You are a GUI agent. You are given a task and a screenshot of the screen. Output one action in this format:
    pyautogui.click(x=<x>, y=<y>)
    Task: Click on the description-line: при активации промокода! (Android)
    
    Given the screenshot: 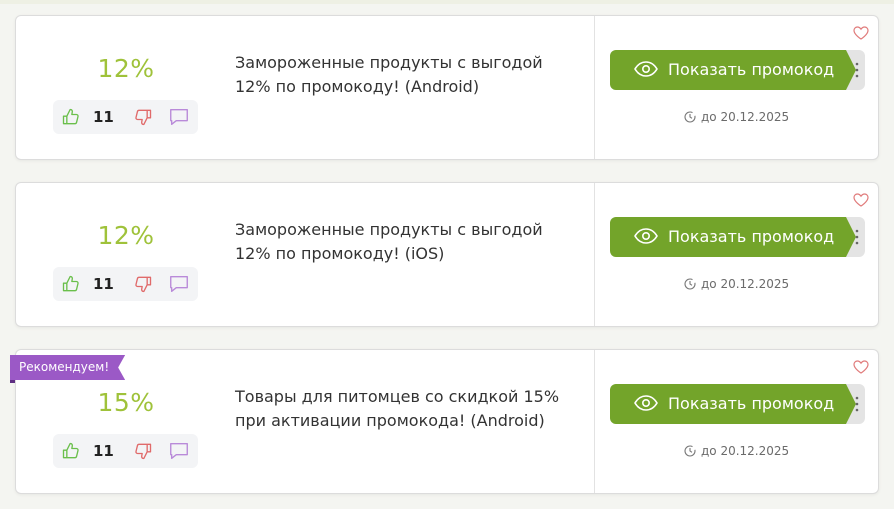 What is the action you would take?
    pyautogui.click(x=390, y=420)
    